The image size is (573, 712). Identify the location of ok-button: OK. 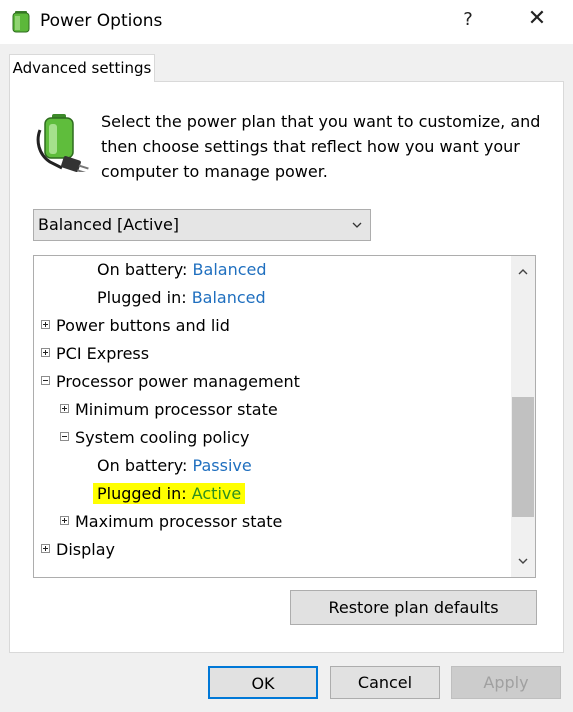
(263, 682).